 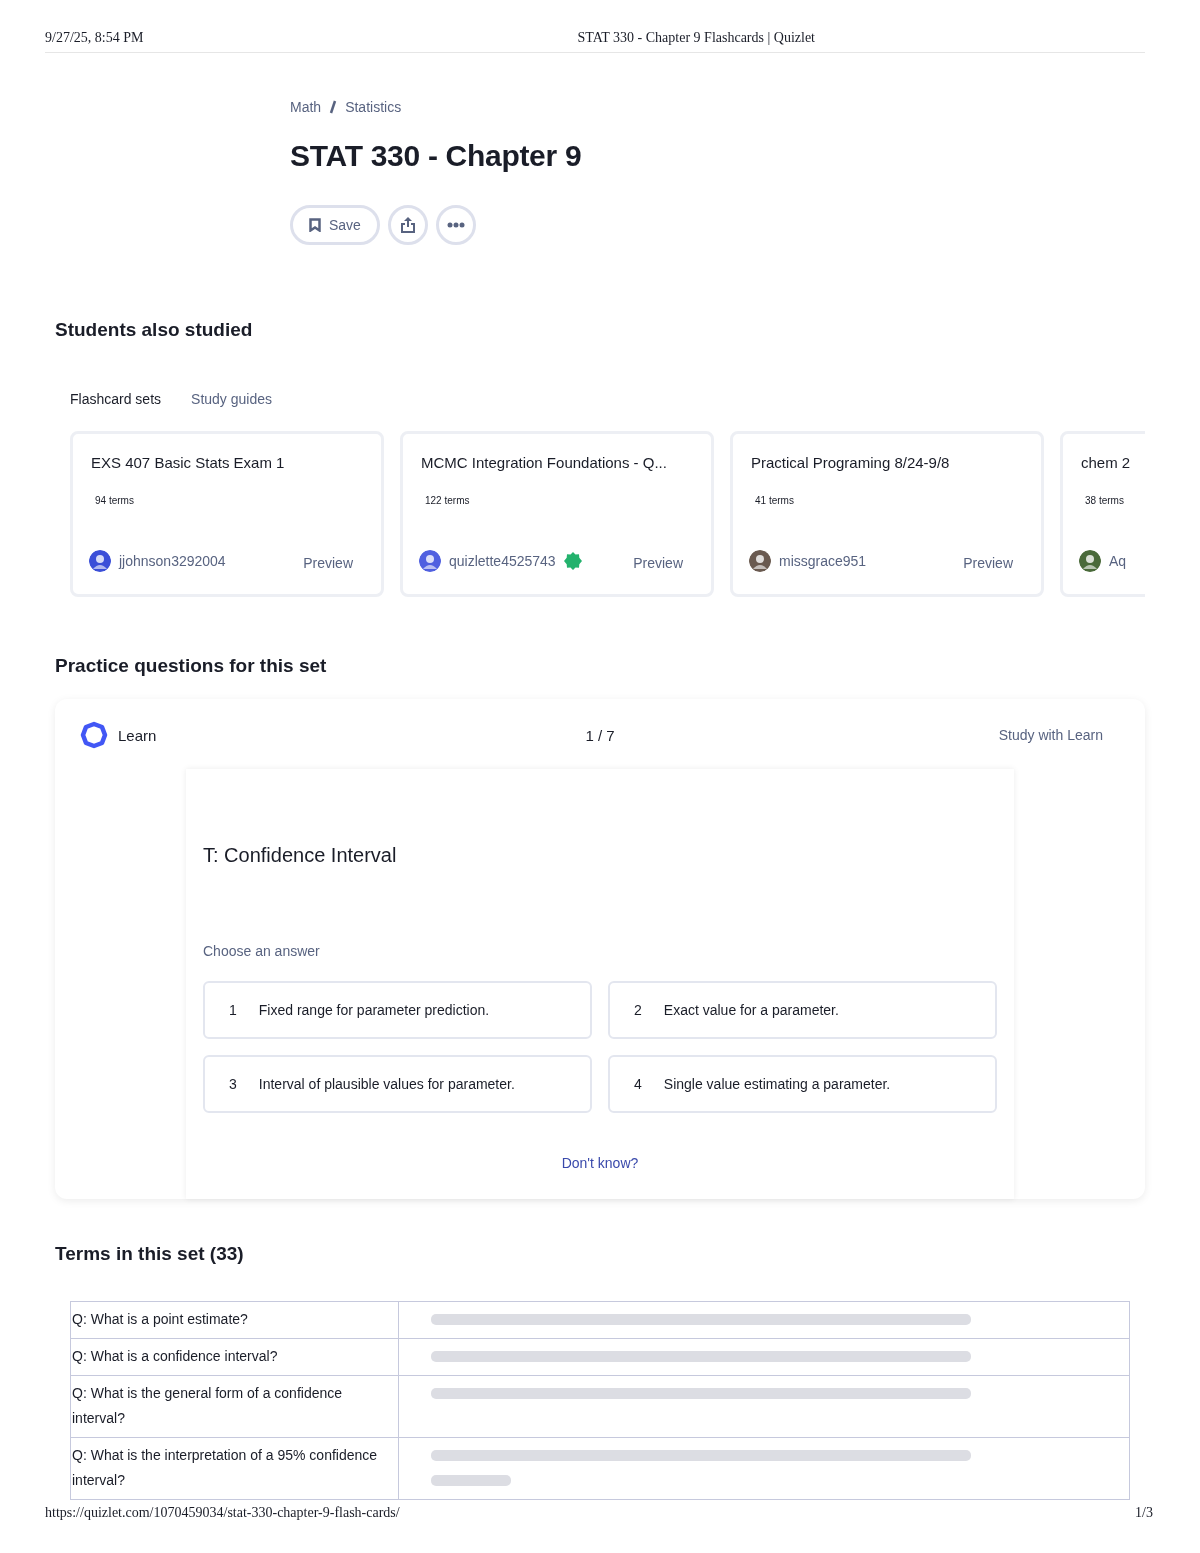 I want to click on tab: Flashcard sets, so click(x=116, y=399).